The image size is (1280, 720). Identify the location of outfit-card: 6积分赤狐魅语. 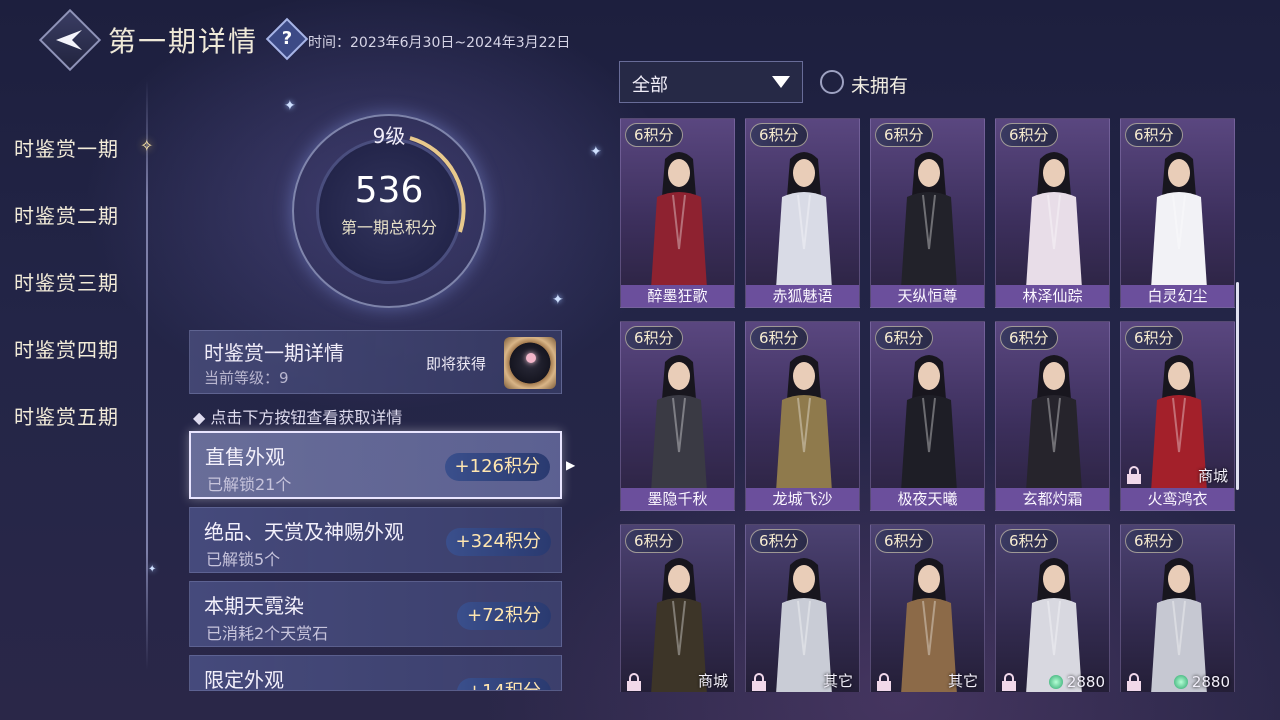
(802, 213).